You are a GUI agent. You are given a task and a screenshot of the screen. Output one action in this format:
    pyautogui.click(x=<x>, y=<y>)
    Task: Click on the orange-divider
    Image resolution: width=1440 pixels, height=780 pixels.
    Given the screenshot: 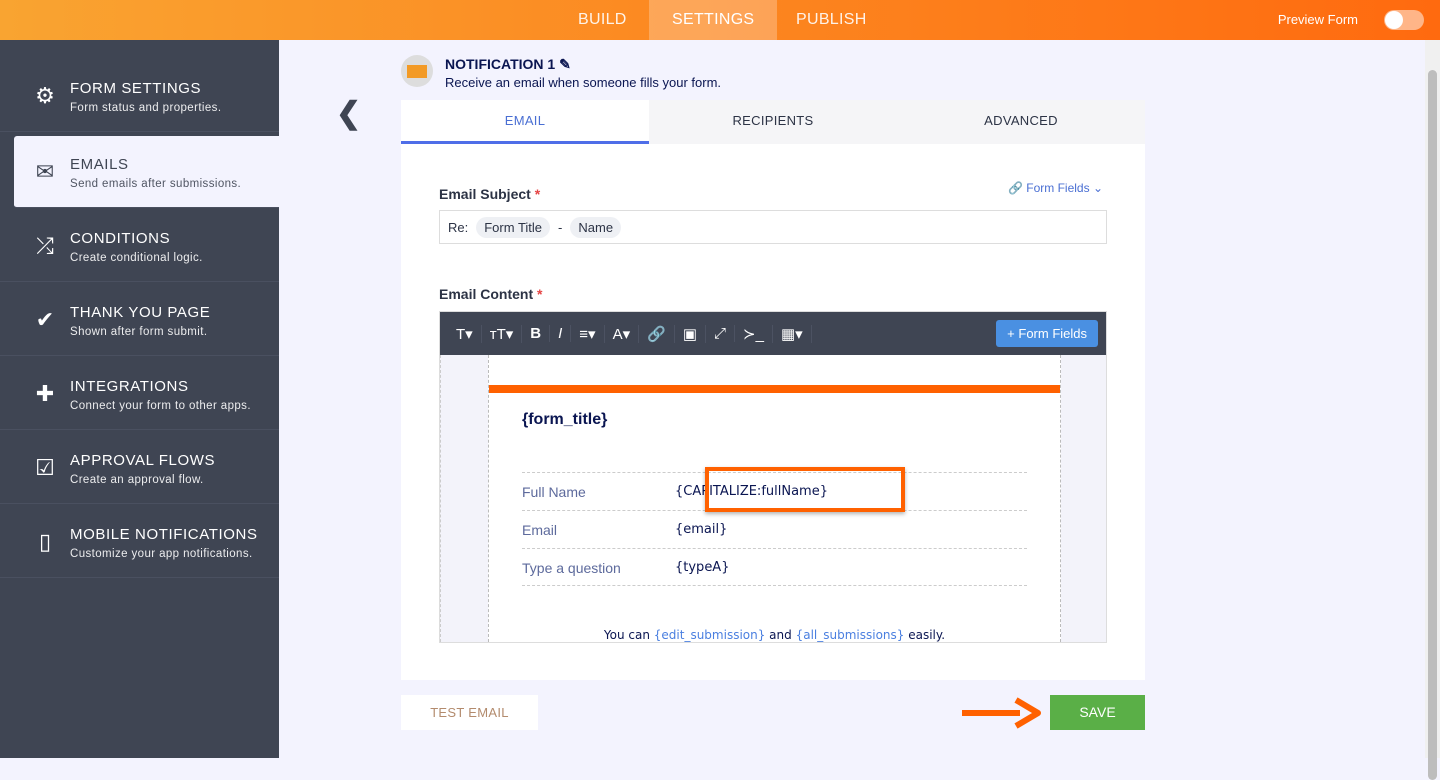 What is the action you would take?
    pyautogui.click(x=774, y=389)
    